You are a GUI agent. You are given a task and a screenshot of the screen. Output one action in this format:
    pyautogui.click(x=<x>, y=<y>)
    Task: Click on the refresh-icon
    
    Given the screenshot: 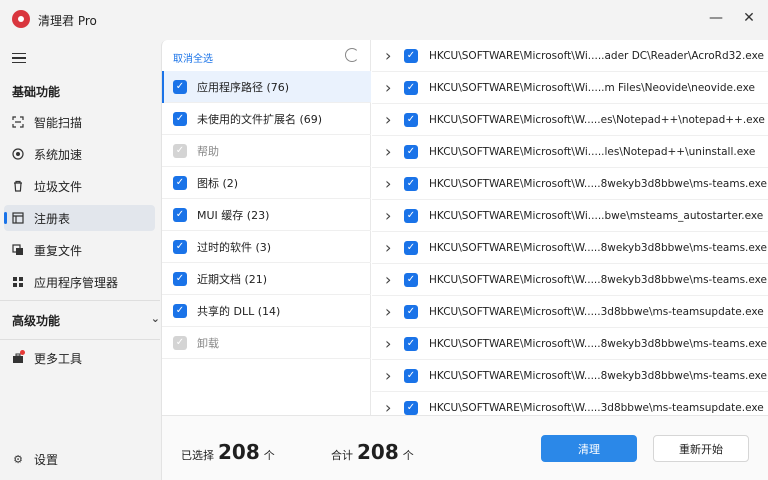 What is the action you would take?
    pyautogui.click(x=352, y=55)
    